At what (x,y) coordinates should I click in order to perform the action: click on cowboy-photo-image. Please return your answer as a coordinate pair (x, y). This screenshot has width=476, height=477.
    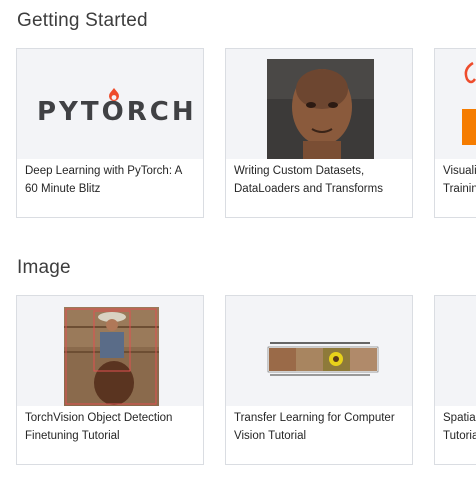
    Looking at the image, I should click on (111, 356).